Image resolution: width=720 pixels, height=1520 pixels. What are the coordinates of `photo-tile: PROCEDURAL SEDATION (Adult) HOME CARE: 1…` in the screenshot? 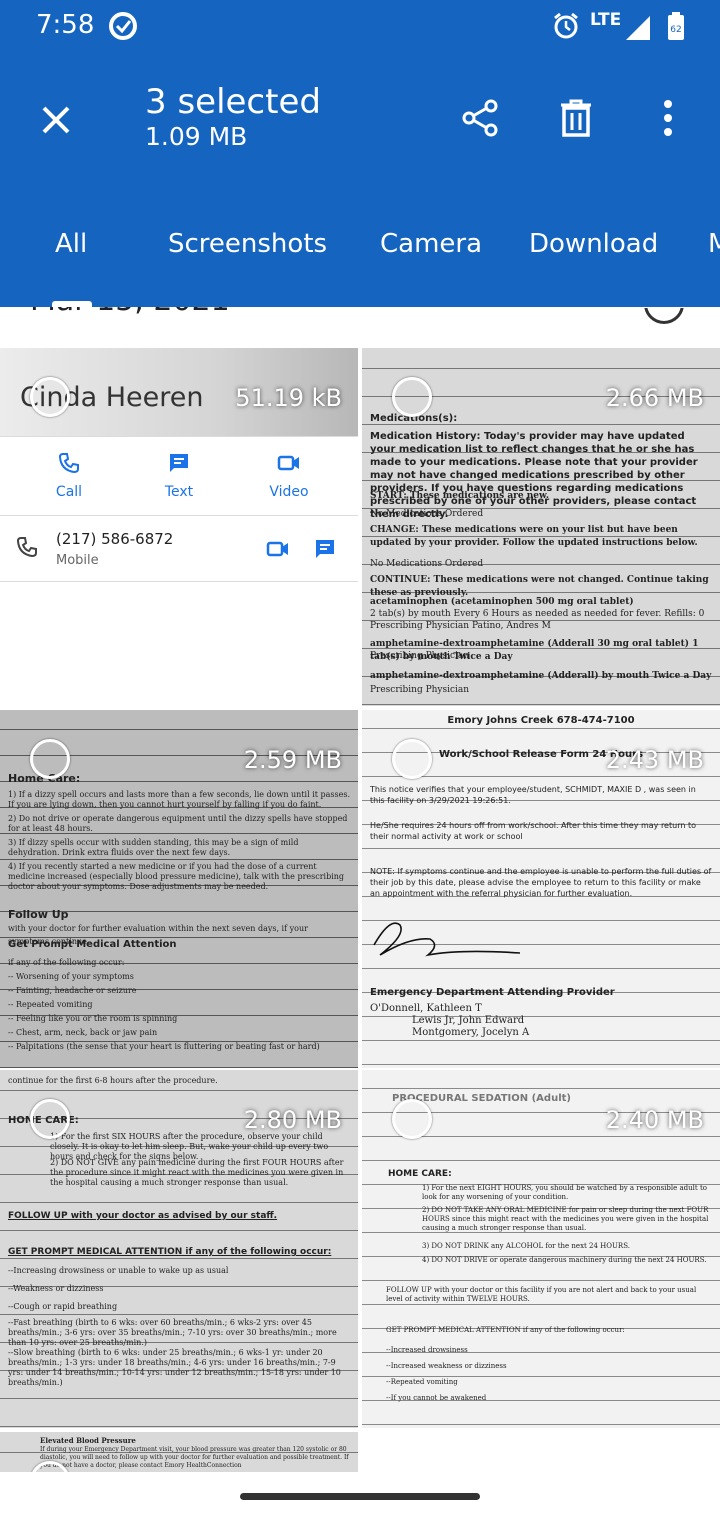 It's located at (541, 1249).